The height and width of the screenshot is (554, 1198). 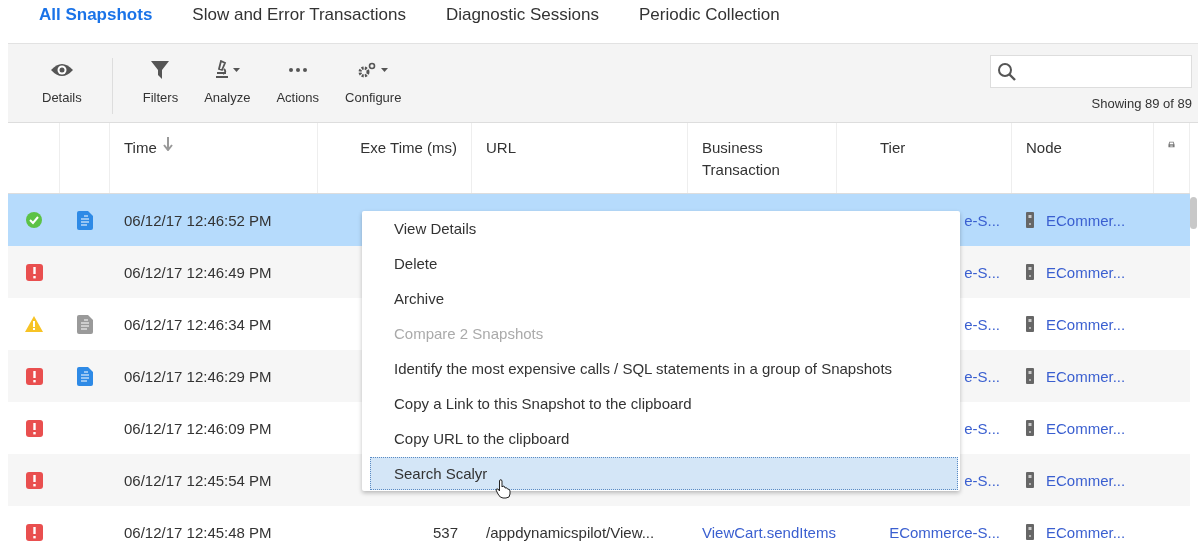 I want to click on result-count: Showing 89 of 89, so click(x=1141, y=103).